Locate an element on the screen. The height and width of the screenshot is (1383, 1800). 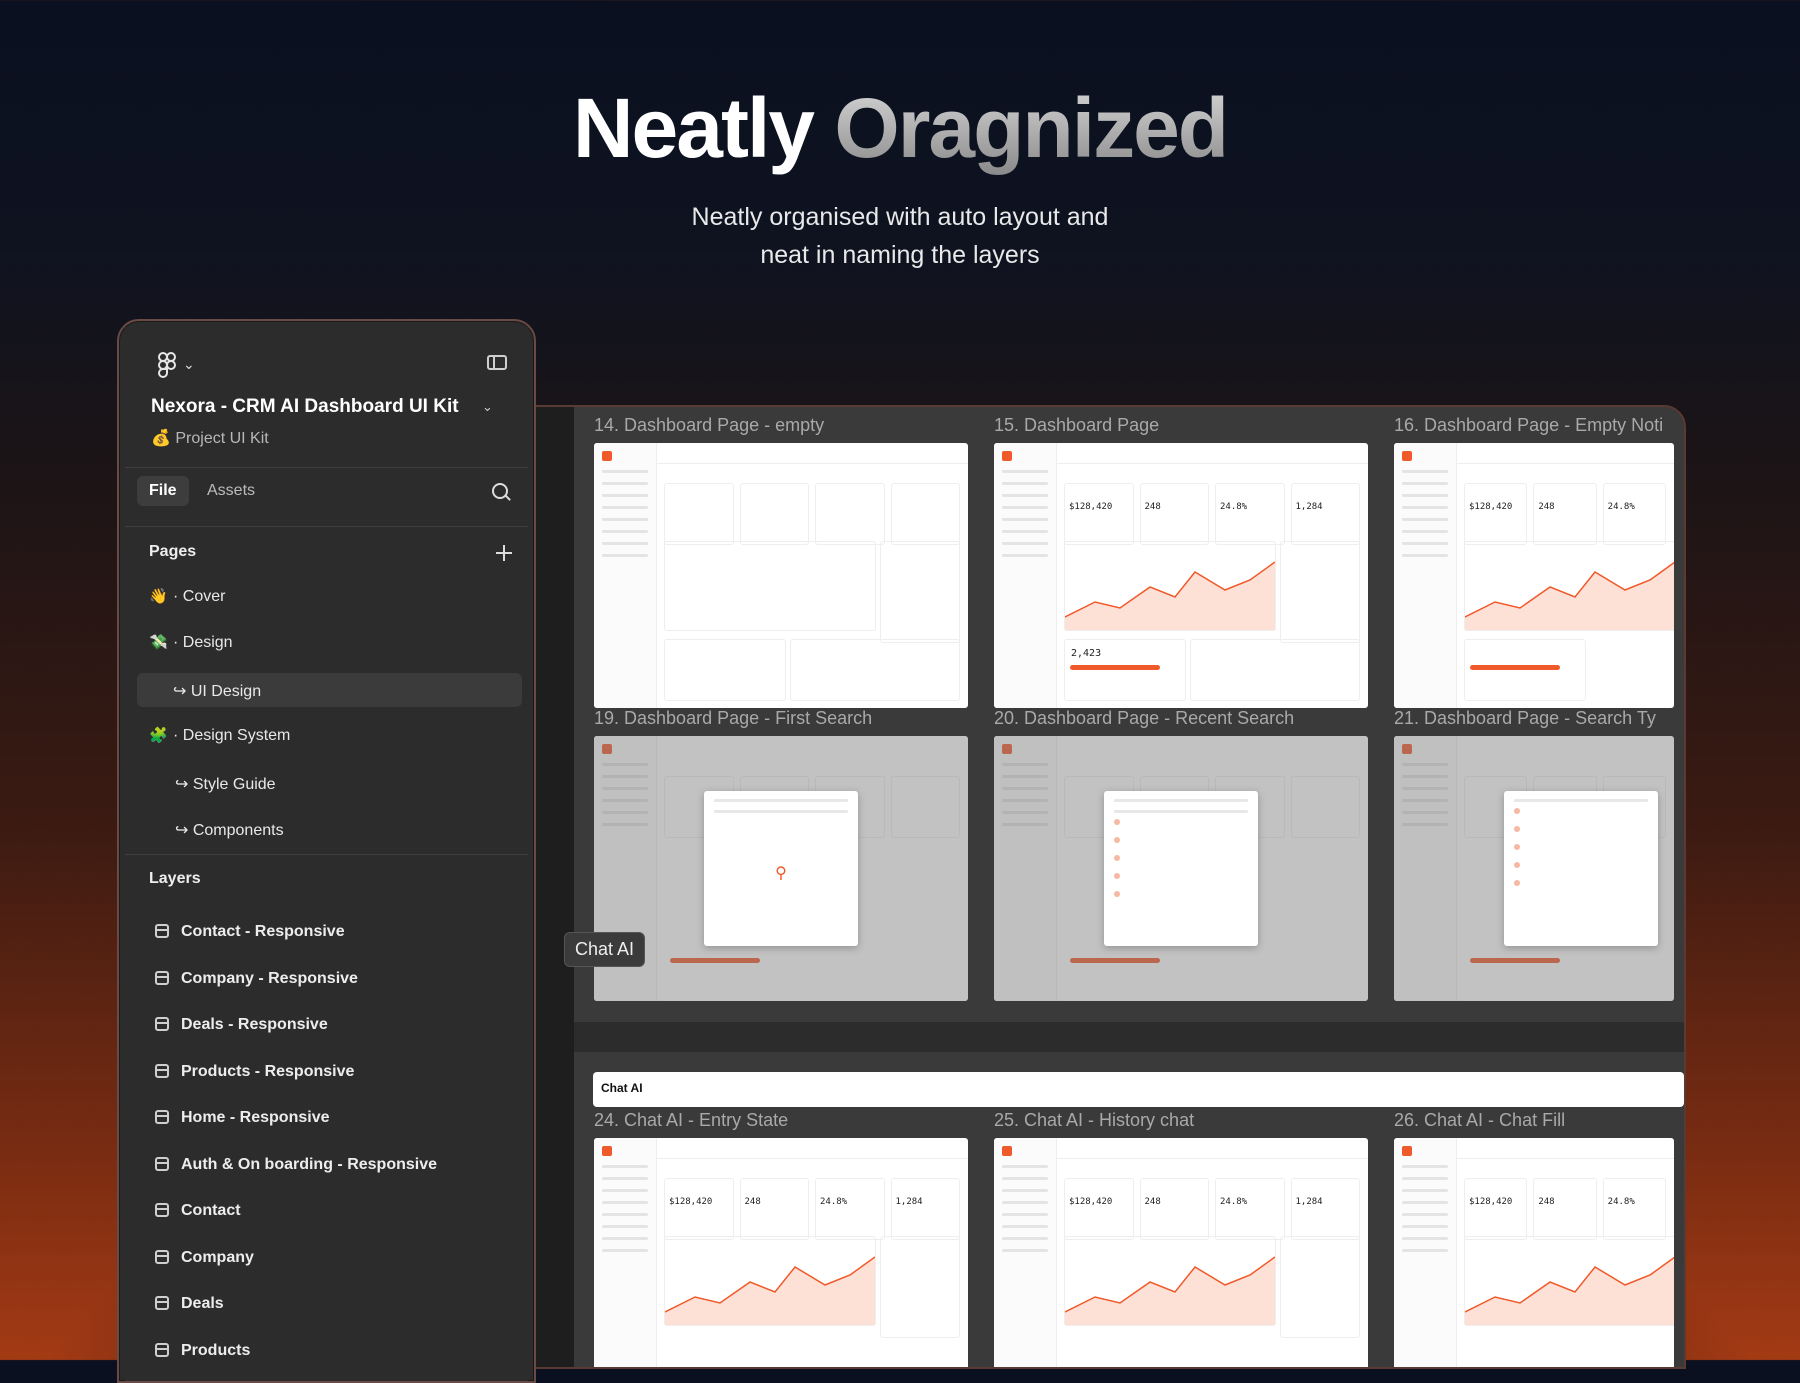
page-item-style-guide: ↪ Style Guide is located at coordinates (329, 783).